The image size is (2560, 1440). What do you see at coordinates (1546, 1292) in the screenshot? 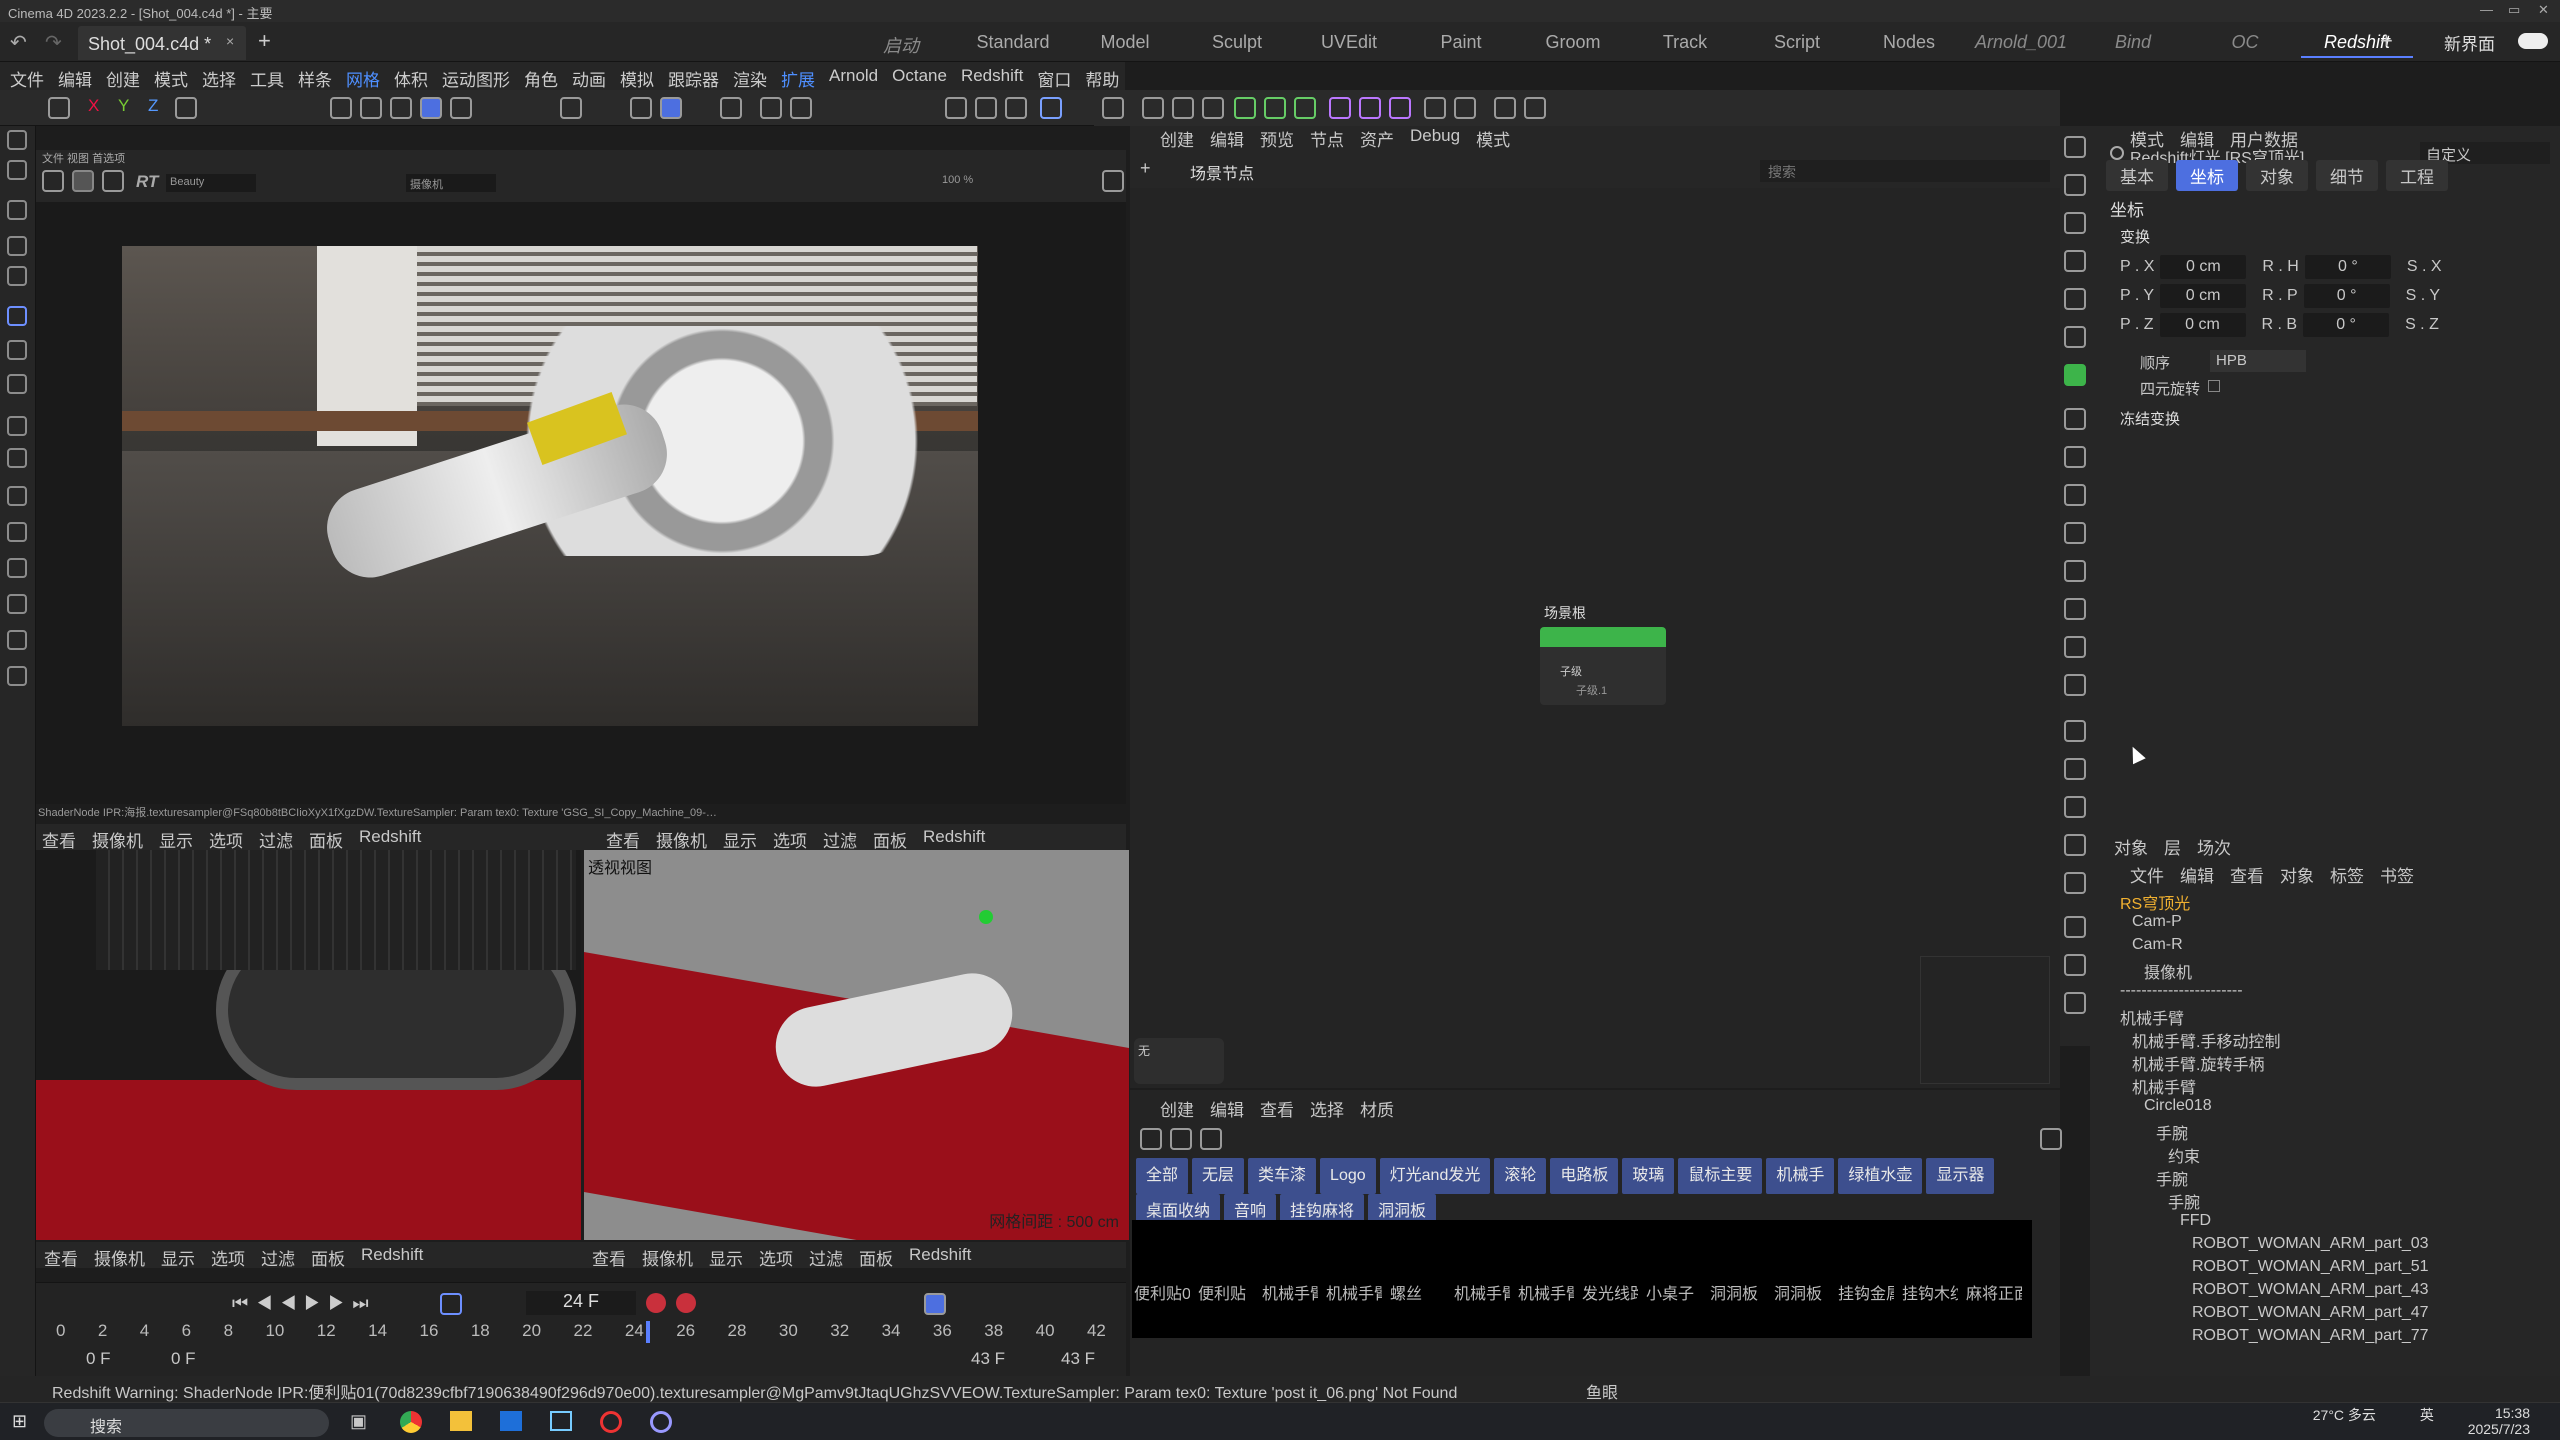
I see `material-name-6: 机械手臂` at bounding box center [1546, 1292].